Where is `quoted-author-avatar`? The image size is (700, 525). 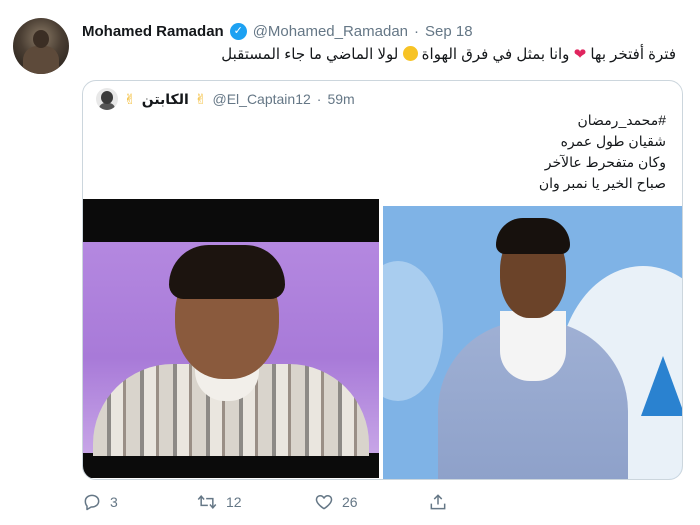
quoted-author-avatar is located at coordinates (107, 99).